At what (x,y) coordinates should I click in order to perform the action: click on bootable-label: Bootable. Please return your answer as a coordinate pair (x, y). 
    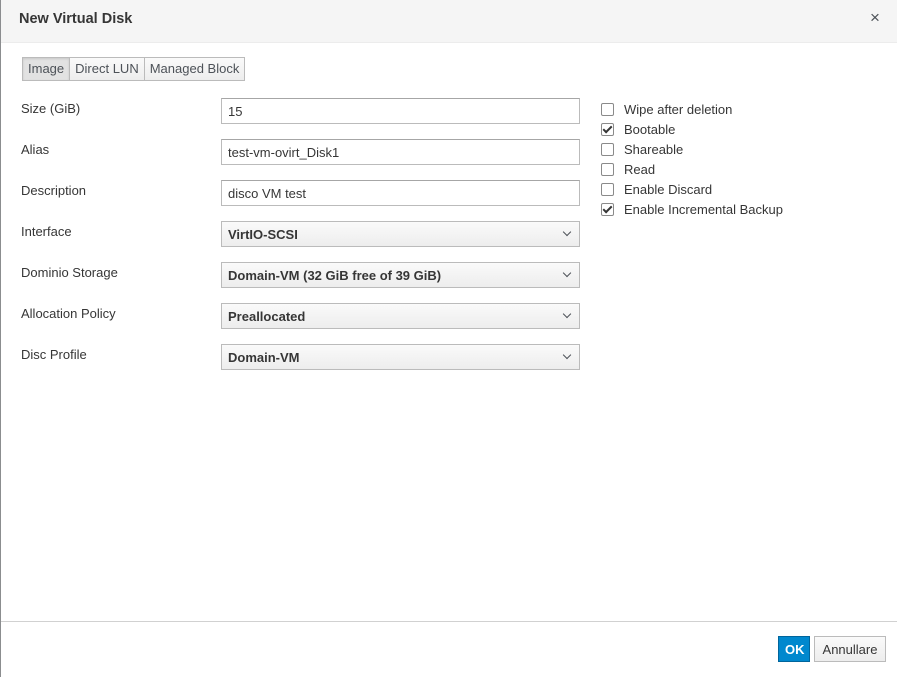
    Looking at the image, I should click on (650, 129).